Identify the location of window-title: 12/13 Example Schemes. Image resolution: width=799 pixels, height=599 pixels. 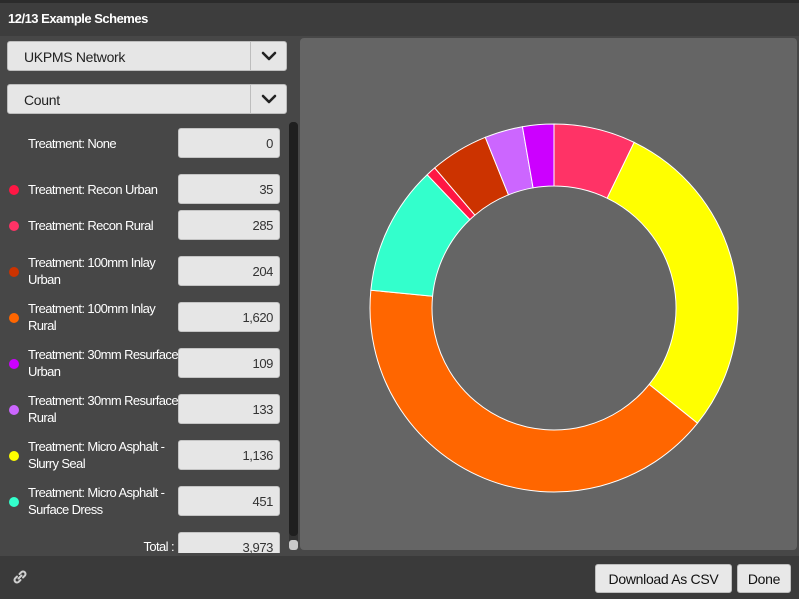
(78, 18).